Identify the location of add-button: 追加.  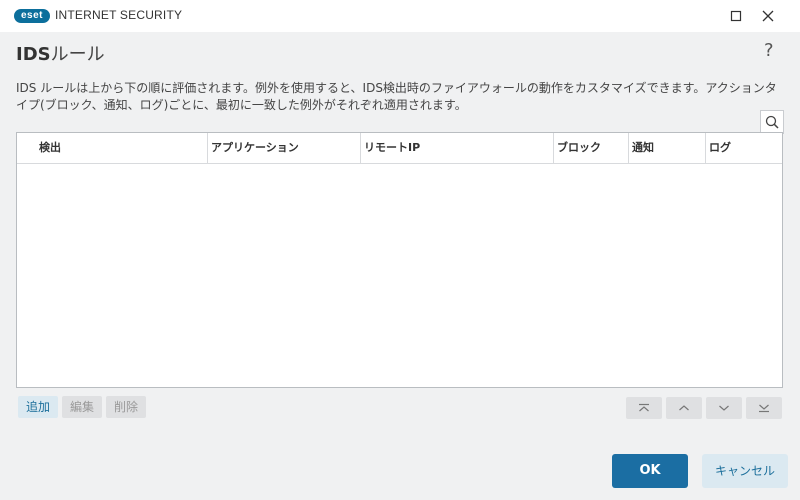
(38, 407).